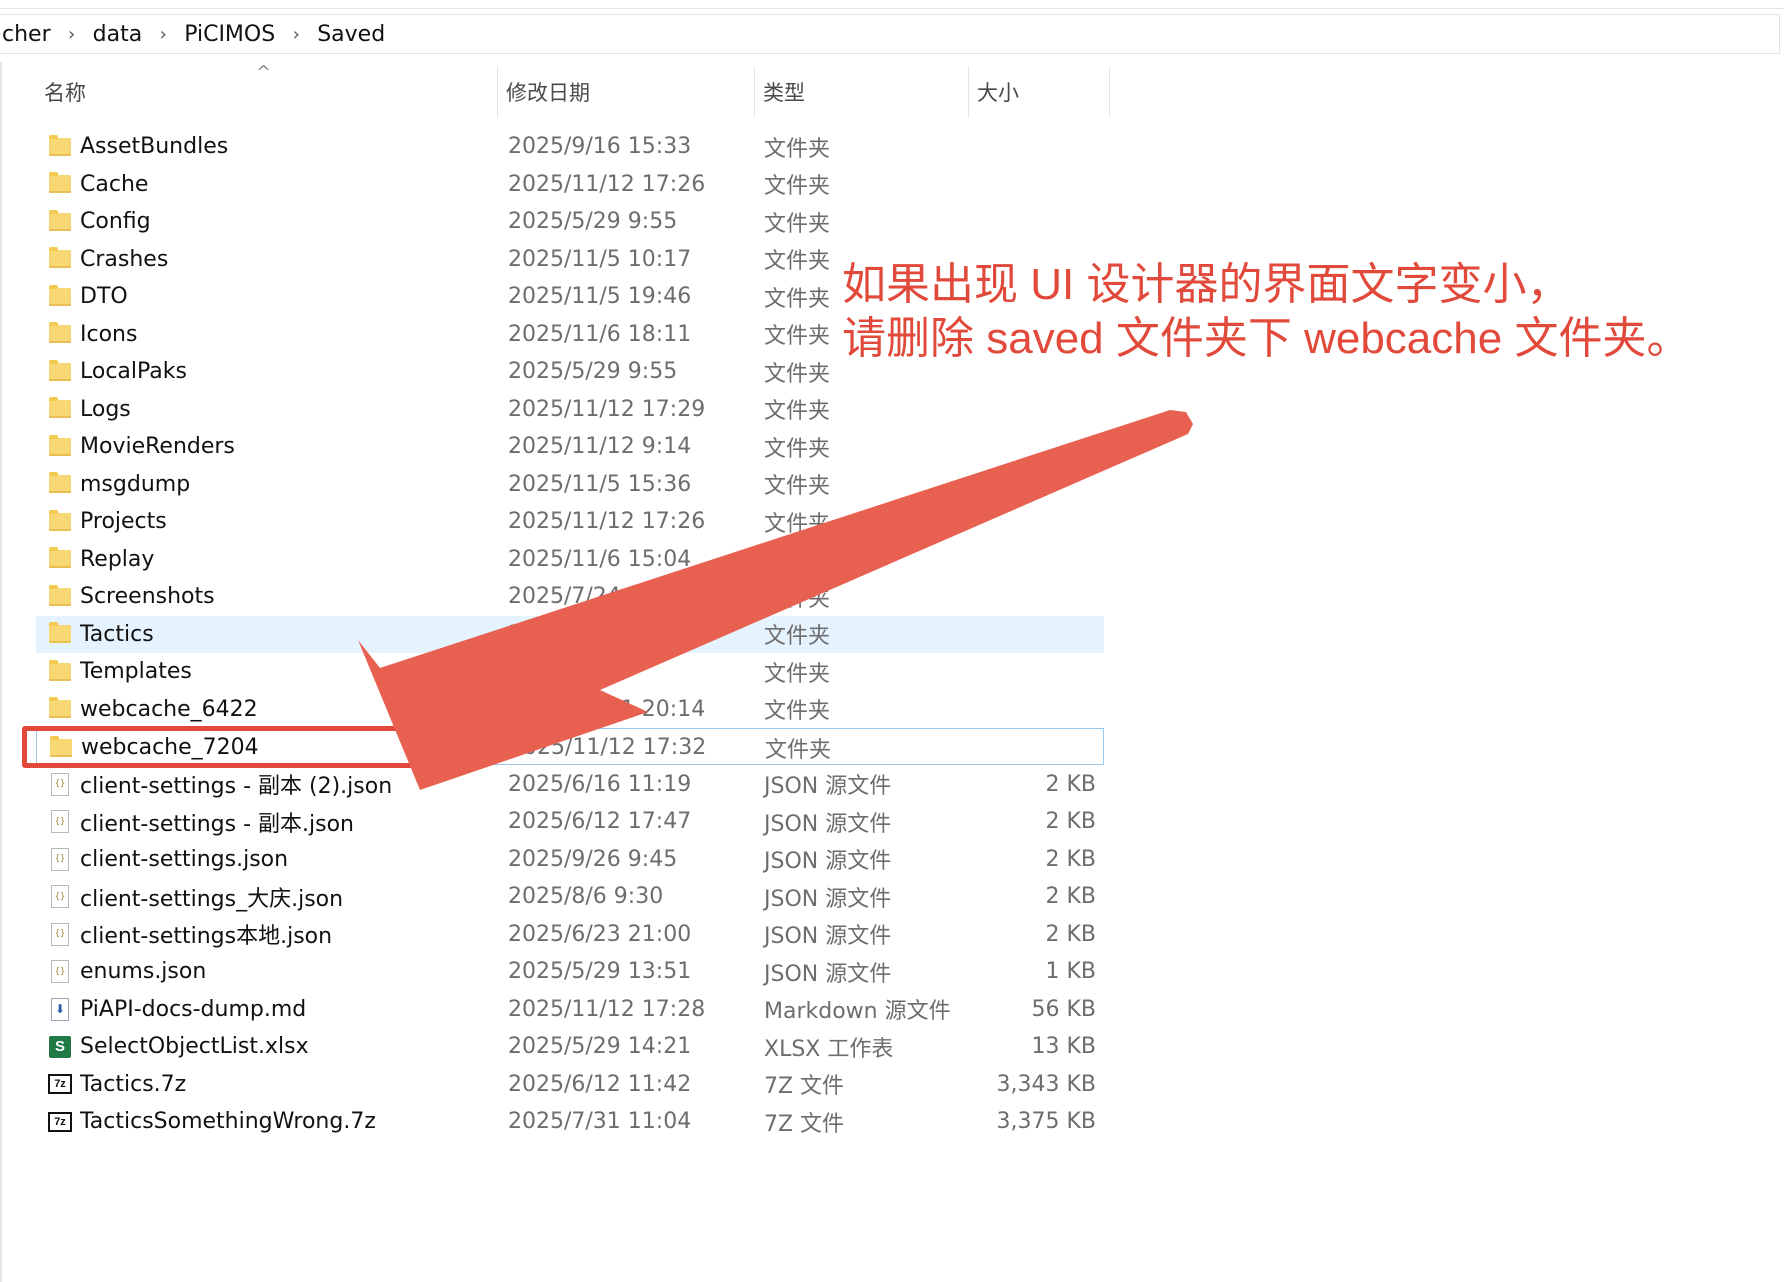 The width and height of the screenshot is (1784, 1282). What do you see at coordinates (105, 409) in the screenshot?
I see `file-name: Logs` at bounding box center [105, 409].